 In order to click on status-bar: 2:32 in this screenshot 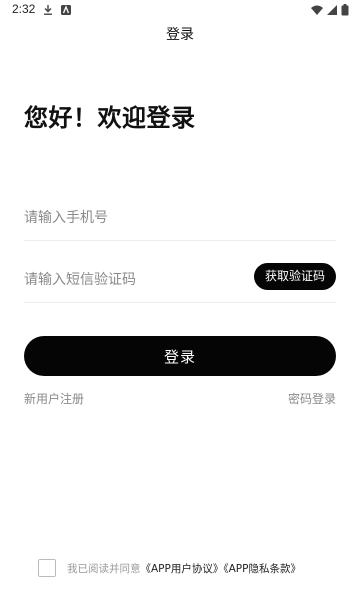, I will do `click(180, 10)`.